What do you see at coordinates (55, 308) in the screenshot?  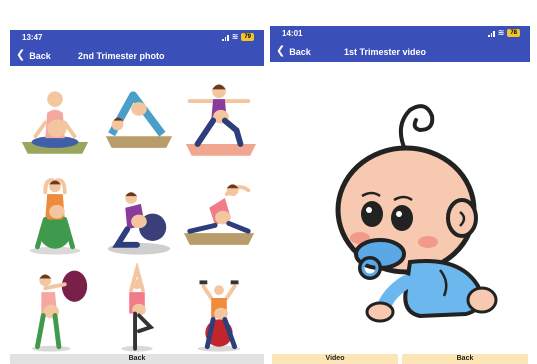 I see `pose-image-standing-ball` at bounding box center [55, 308].